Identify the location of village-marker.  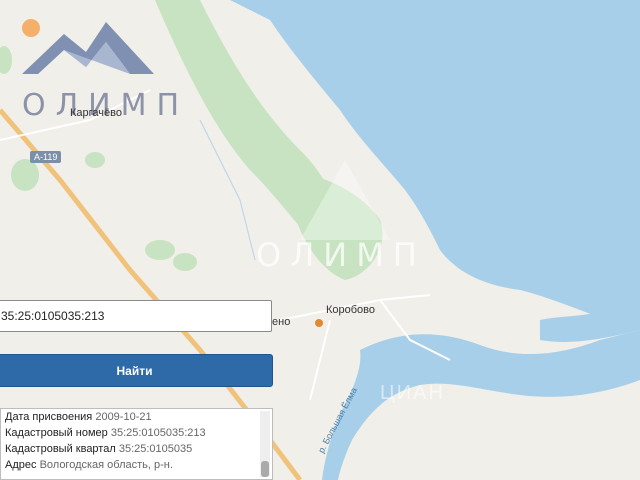
(319, 323).